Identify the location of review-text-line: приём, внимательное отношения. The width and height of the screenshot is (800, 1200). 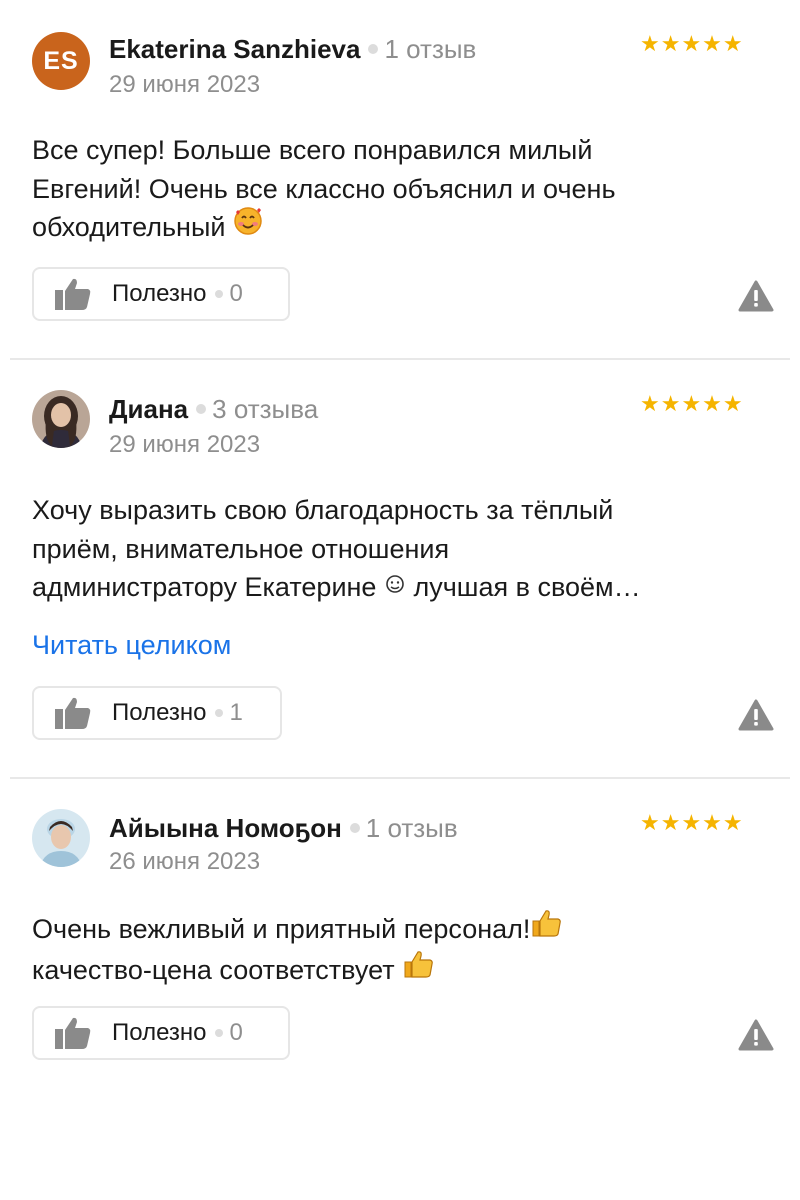
(241, 548).